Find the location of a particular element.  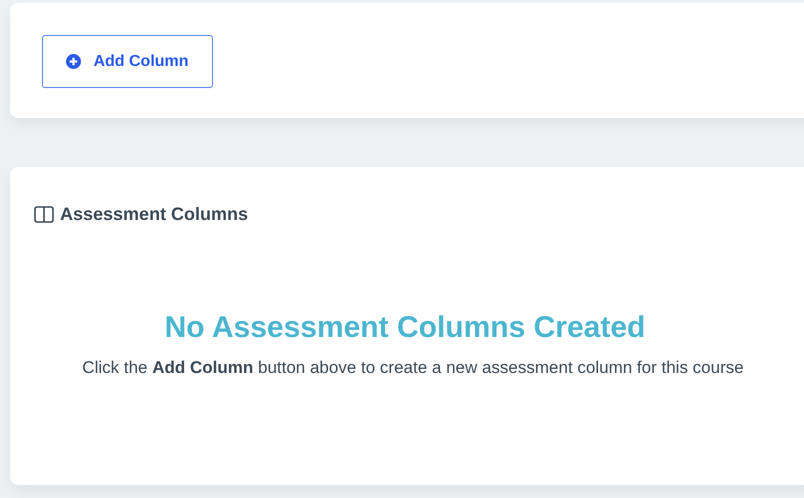

empty-state-message: Click the Add Column button above to create a new assessment column for this course is located at coordinates (413, 368).